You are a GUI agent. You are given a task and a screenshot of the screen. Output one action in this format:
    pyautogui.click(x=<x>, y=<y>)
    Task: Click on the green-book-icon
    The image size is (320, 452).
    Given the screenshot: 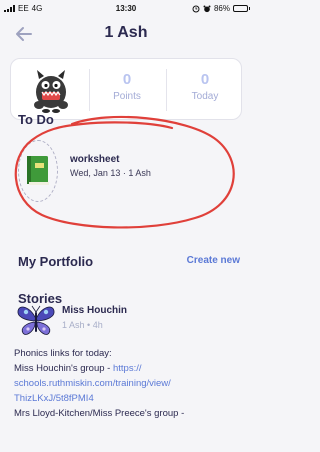 What is the action you would take?
    pyautogui.click(x=38, y=170)
    